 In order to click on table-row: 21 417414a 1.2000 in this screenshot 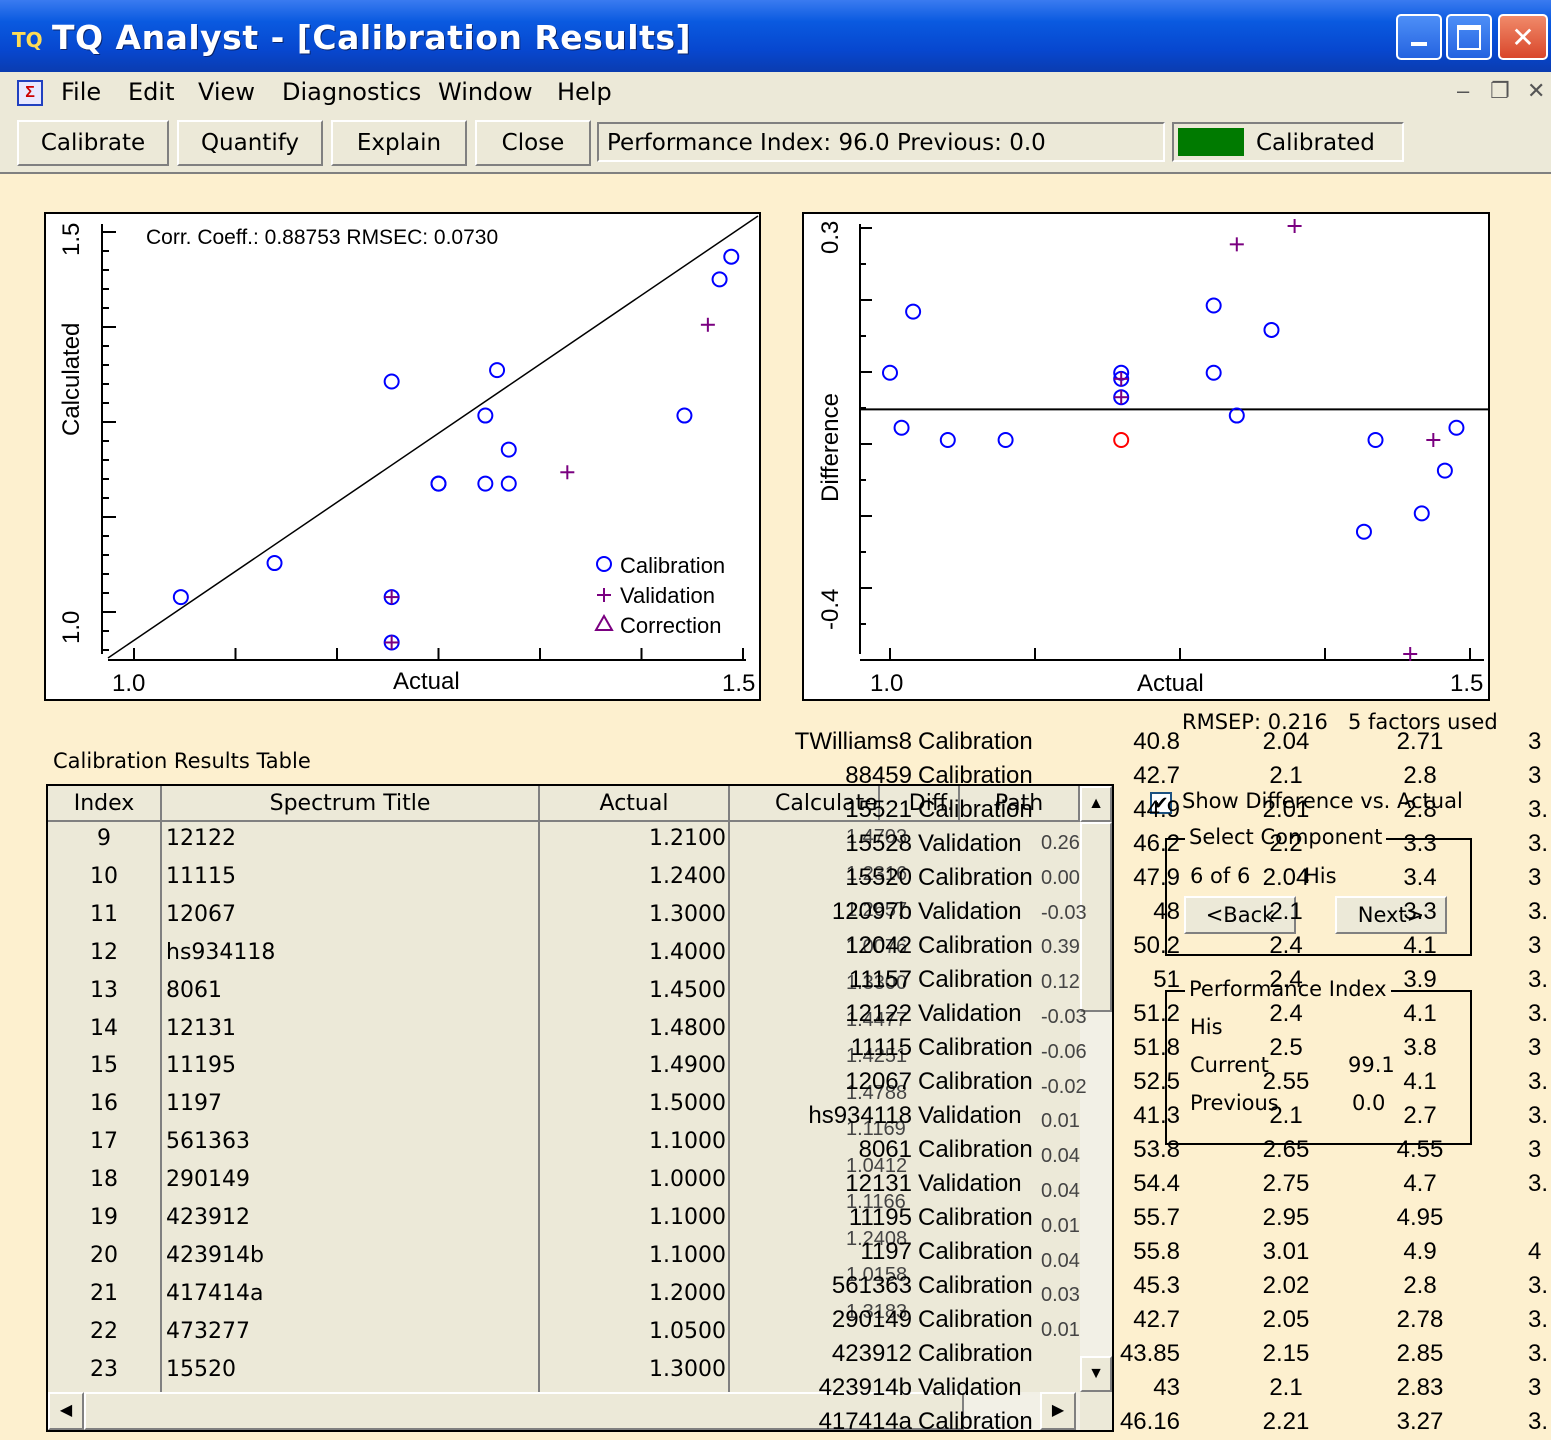, I will do `click(564, 1294)`.